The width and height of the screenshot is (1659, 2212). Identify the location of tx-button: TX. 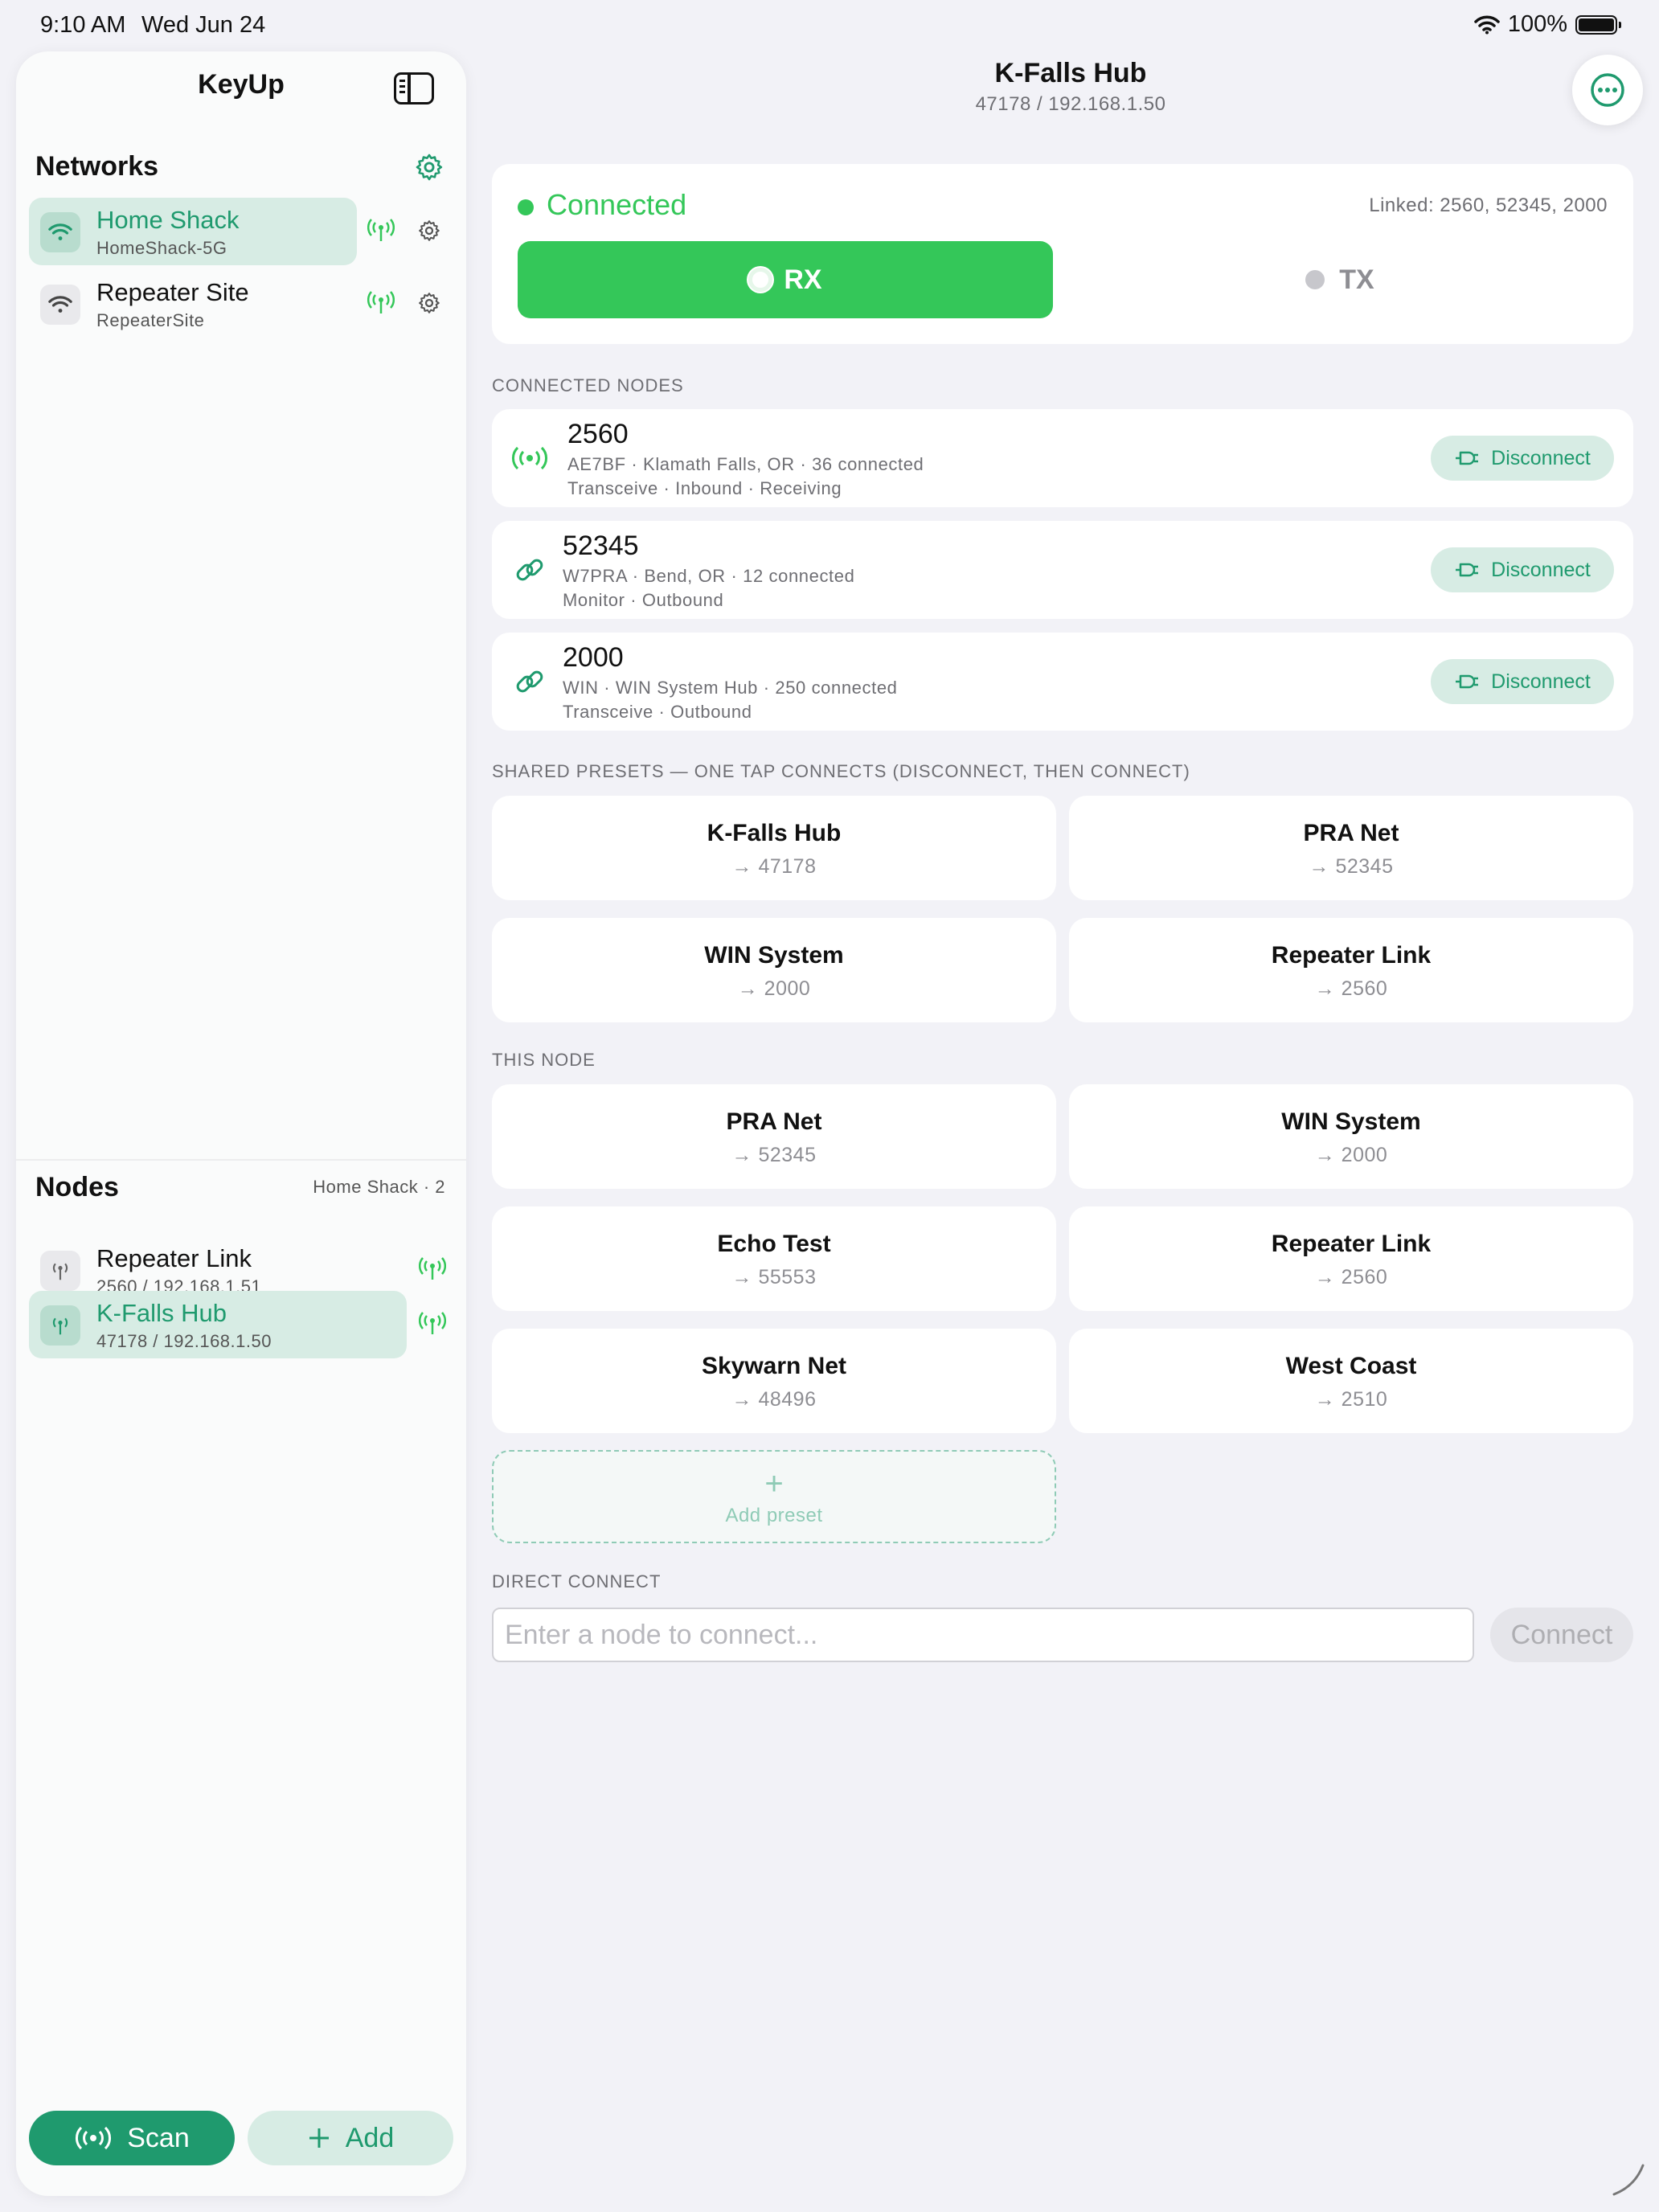
(1340, 279).